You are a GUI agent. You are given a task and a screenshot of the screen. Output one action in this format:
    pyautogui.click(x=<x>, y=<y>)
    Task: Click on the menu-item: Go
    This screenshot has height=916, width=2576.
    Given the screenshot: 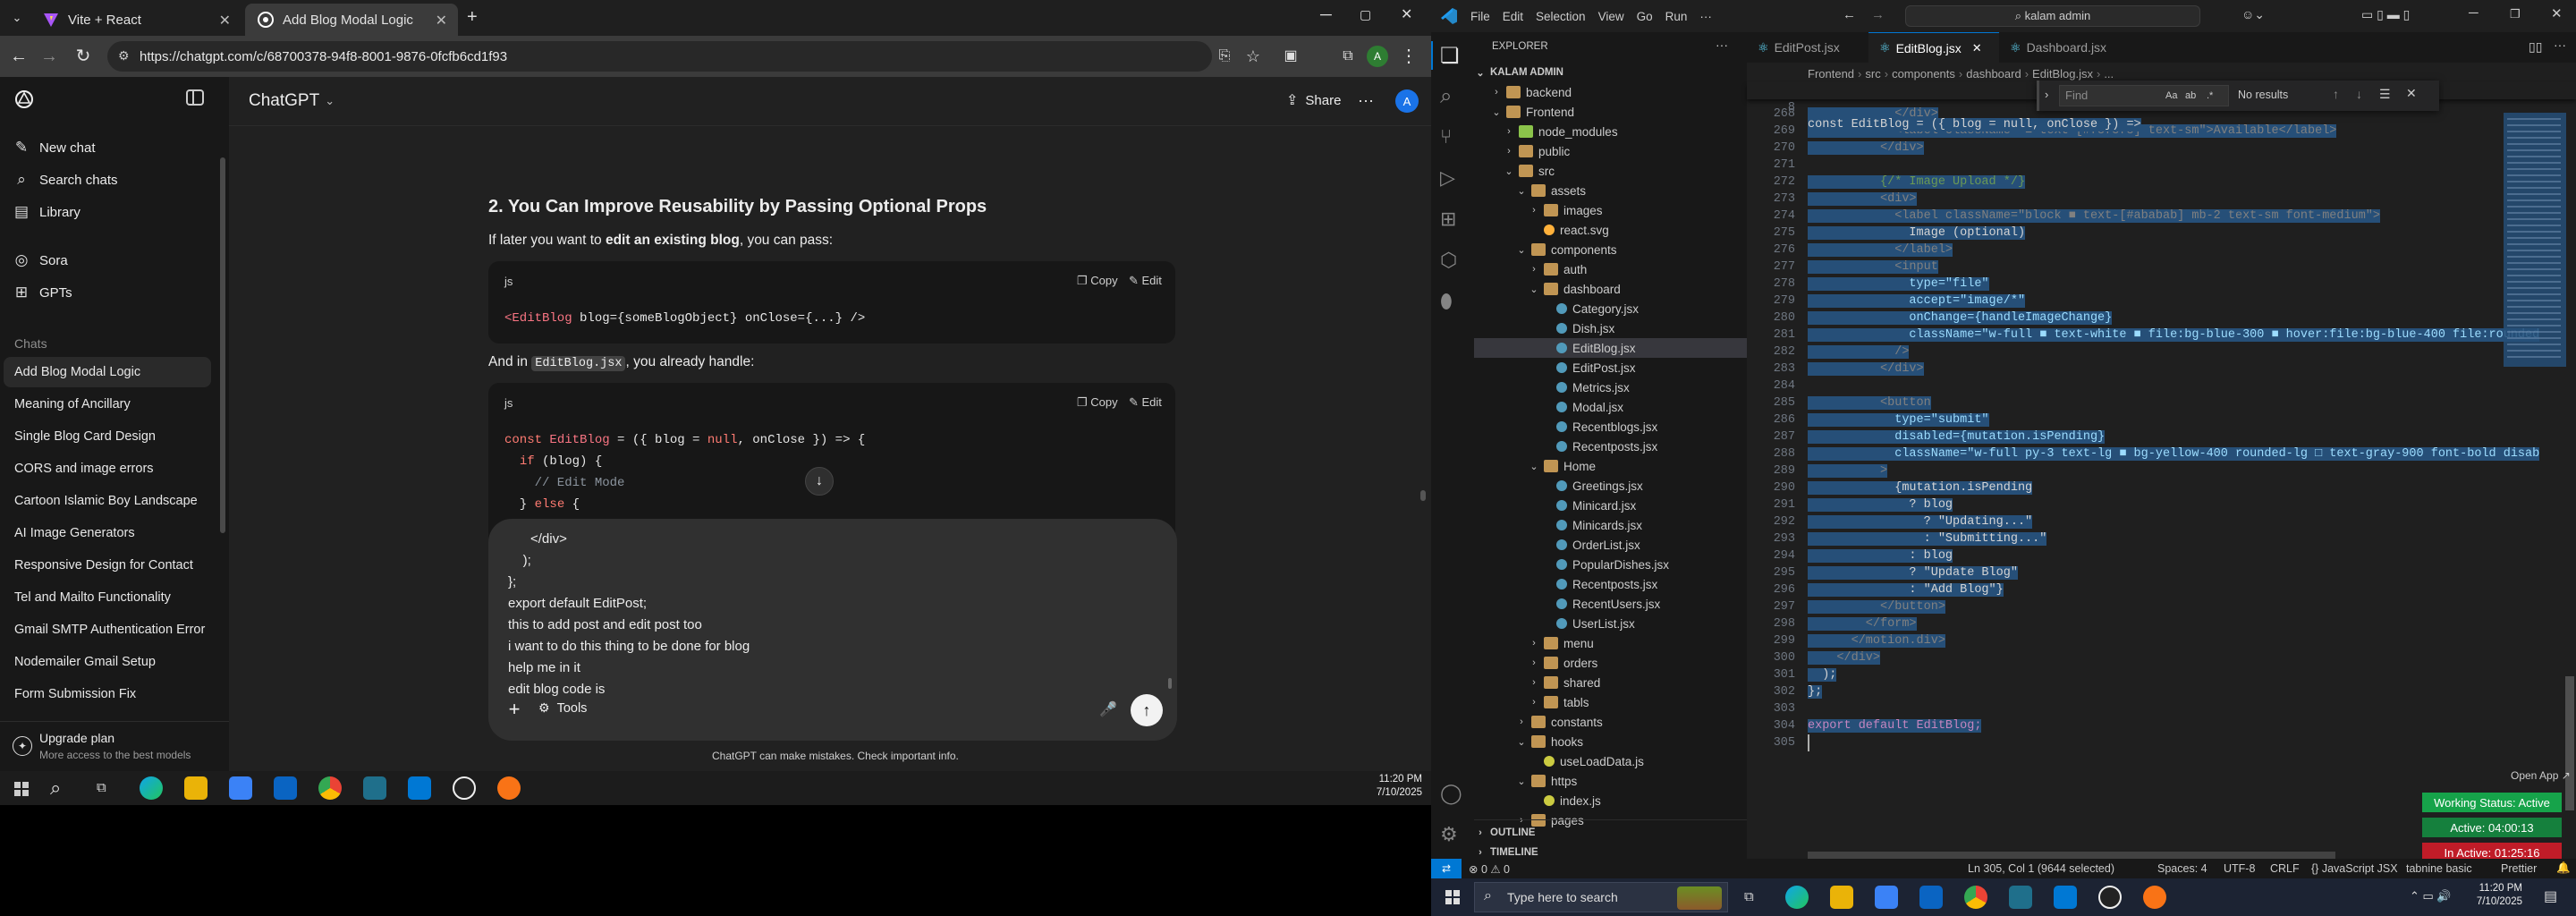 What is the action you would take?
    pyautogui.click(x=1645, y=16)
    